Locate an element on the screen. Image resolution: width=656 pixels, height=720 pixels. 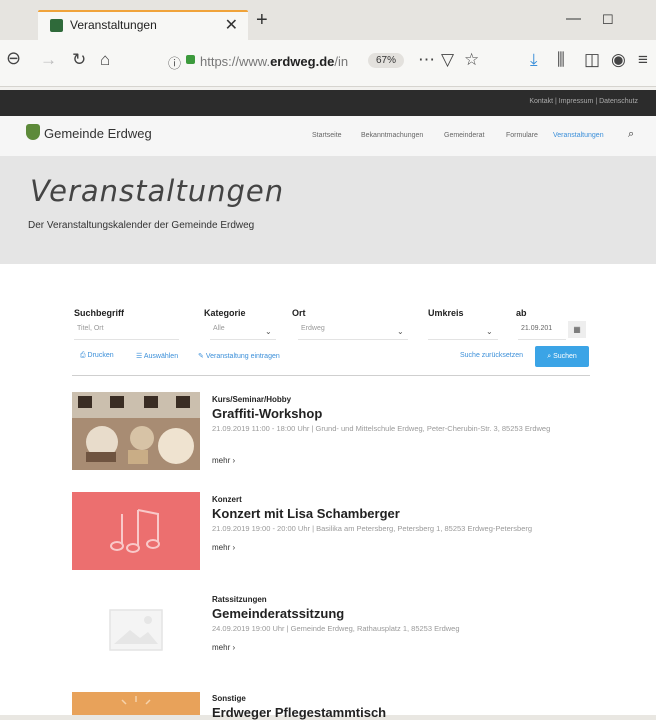
date-label: ab is located at coordinates (521, 313).